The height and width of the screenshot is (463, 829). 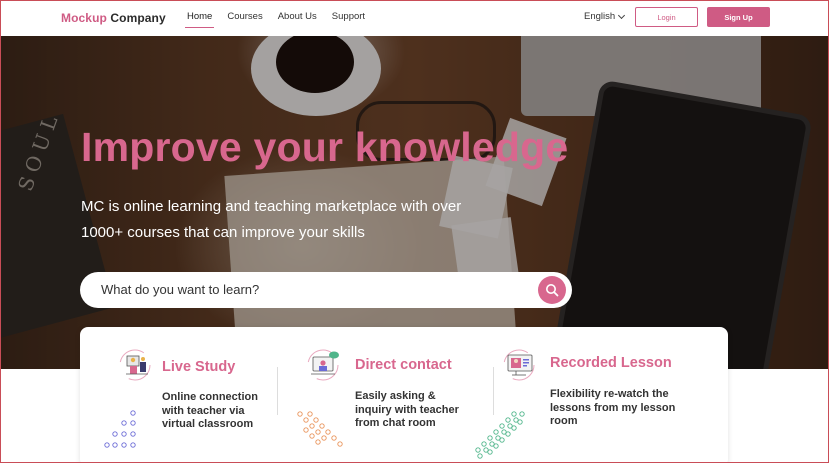 I want to click on feature-title-live-study: Live Study, so click(x=199, y=367).